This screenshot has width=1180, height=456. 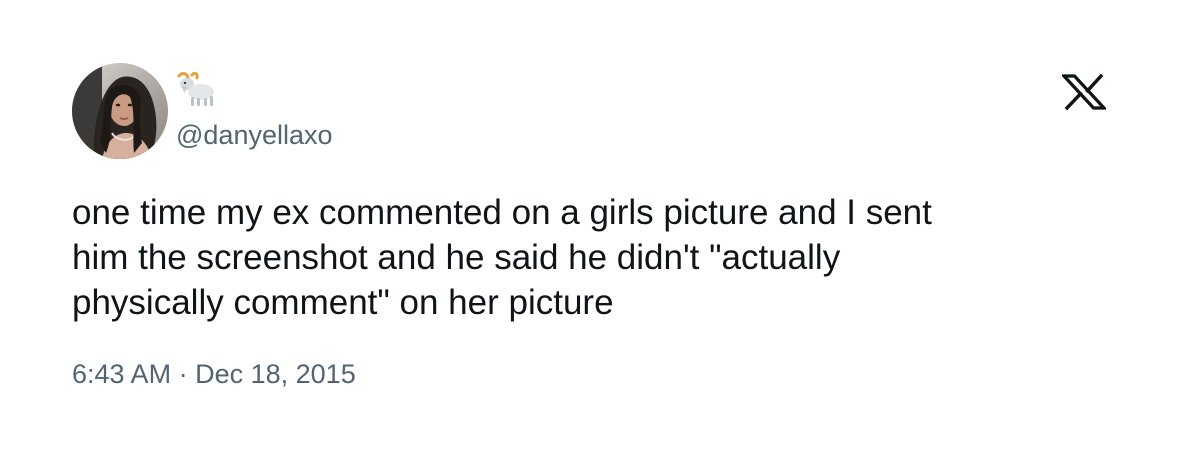 I want to click on x-logo-icon, so click(x=1084, y=92).